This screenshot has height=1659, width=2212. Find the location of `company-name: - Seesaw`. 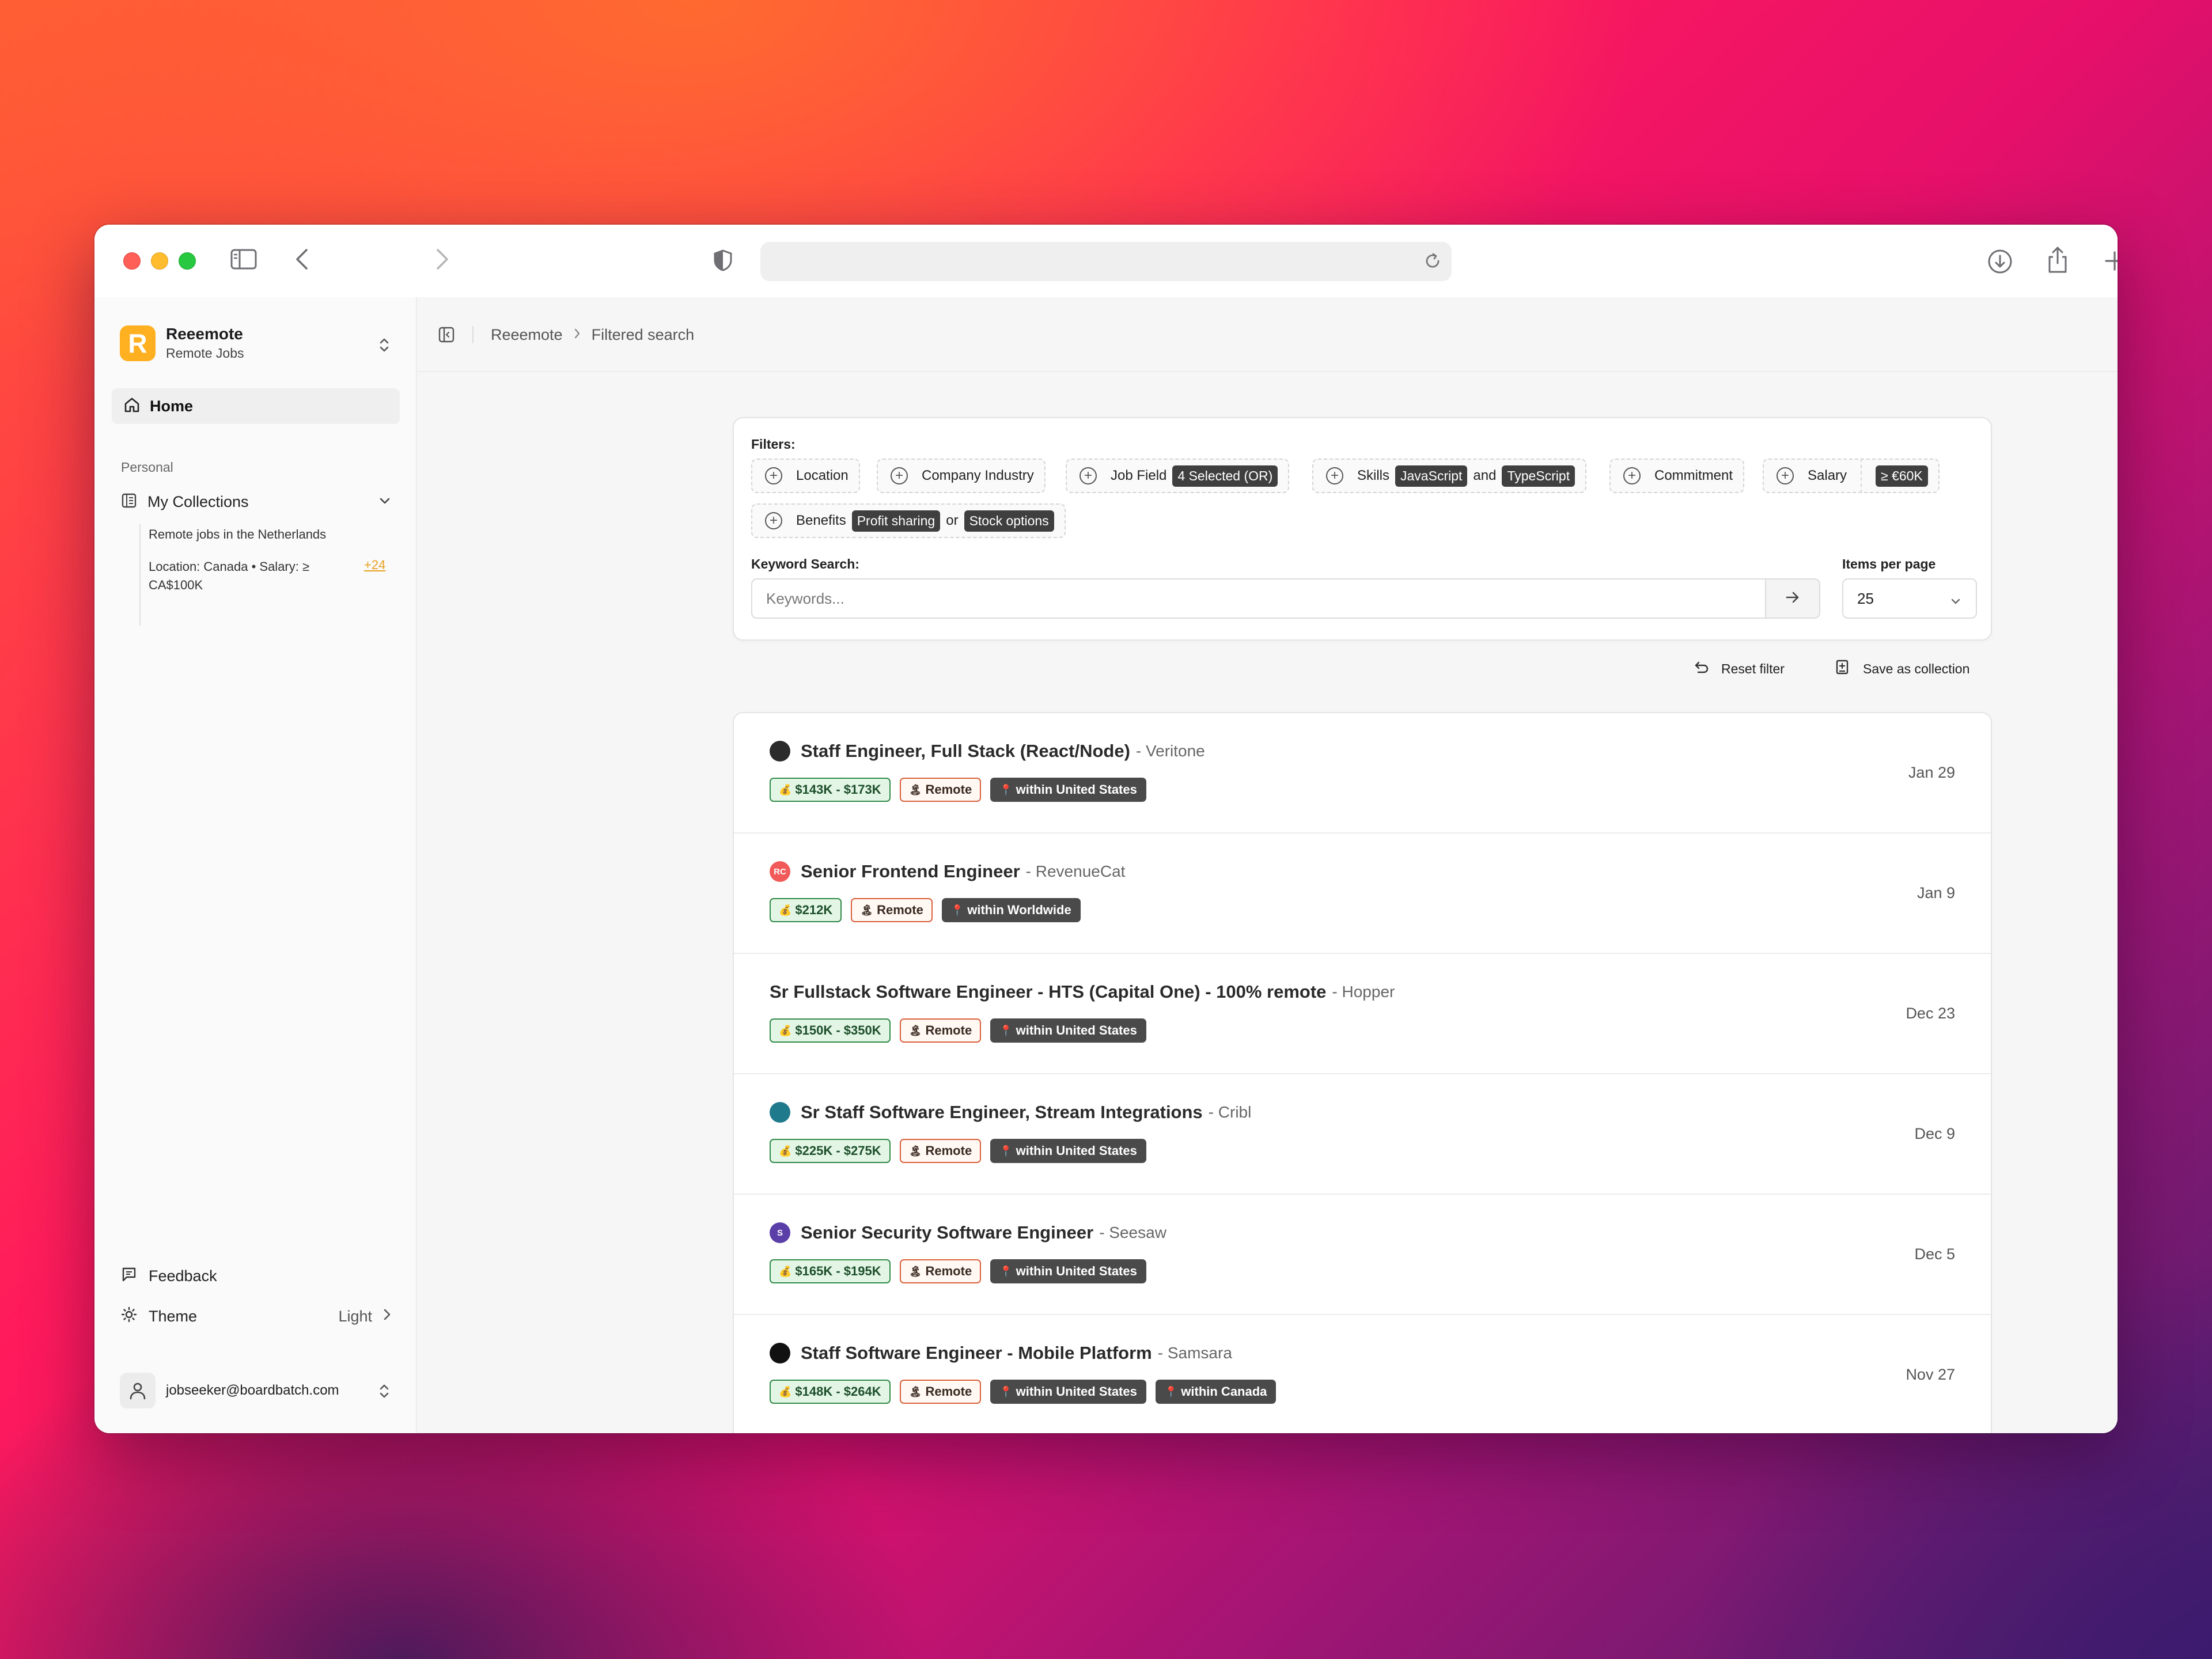

company-name: - Seesaw is located at coordinates (1132, 1232).